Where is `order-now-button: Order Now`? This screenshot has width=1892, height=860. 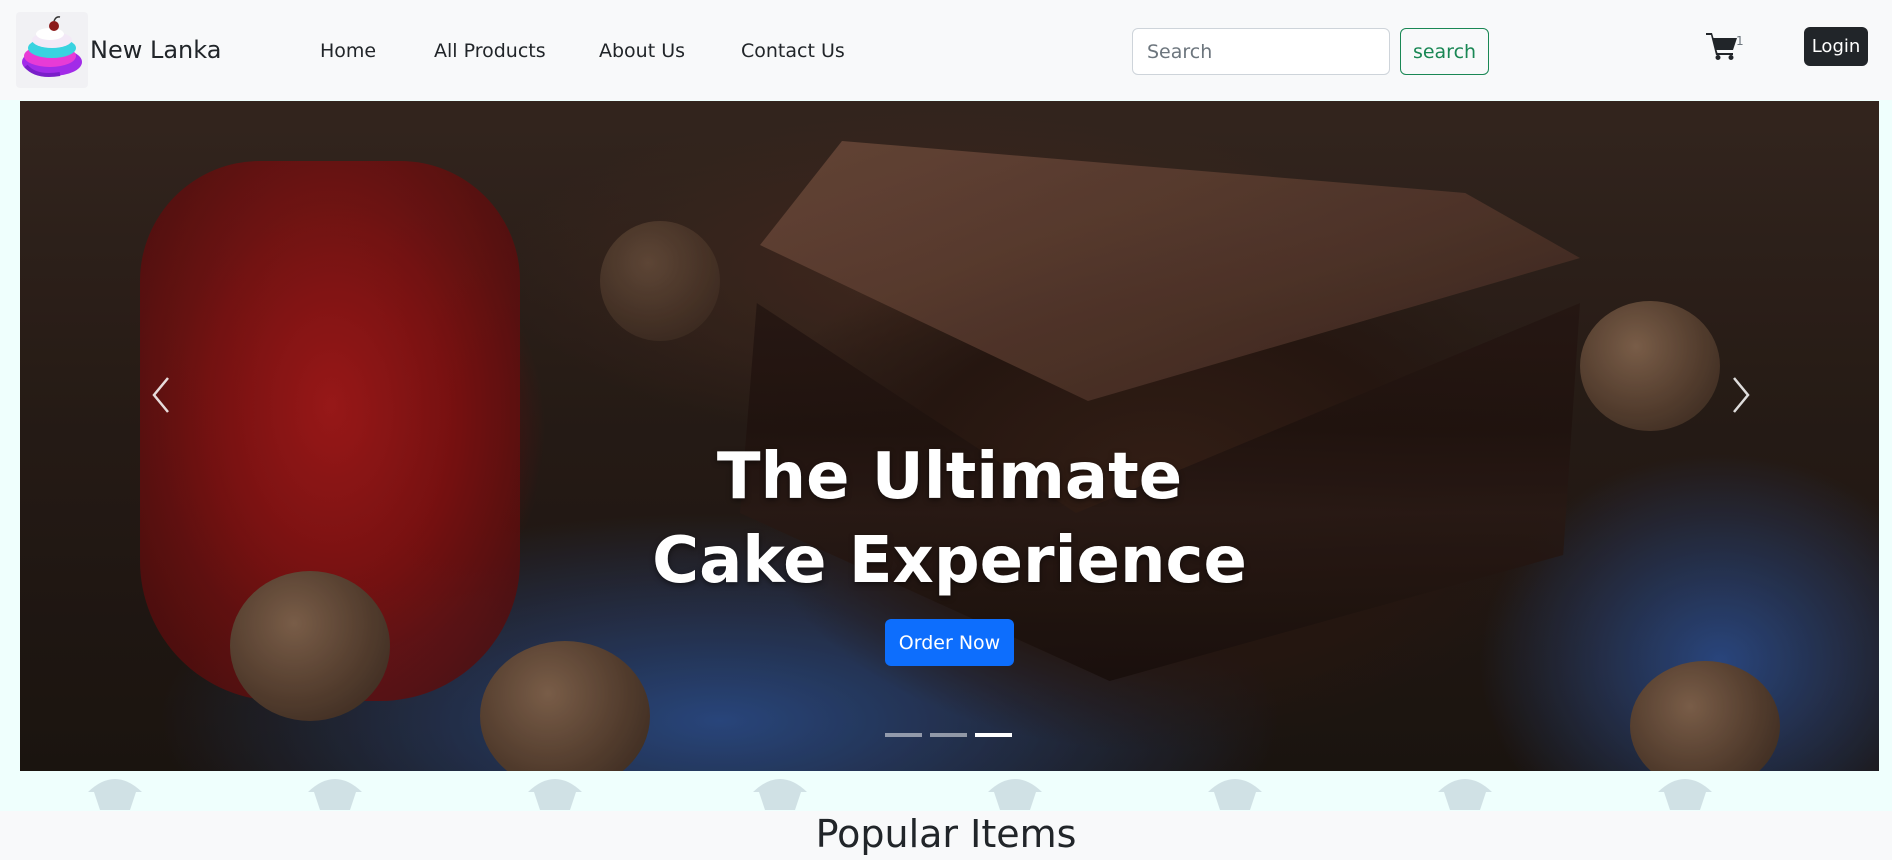
order-now-button: Order Now is located at coordinates (949, 642).